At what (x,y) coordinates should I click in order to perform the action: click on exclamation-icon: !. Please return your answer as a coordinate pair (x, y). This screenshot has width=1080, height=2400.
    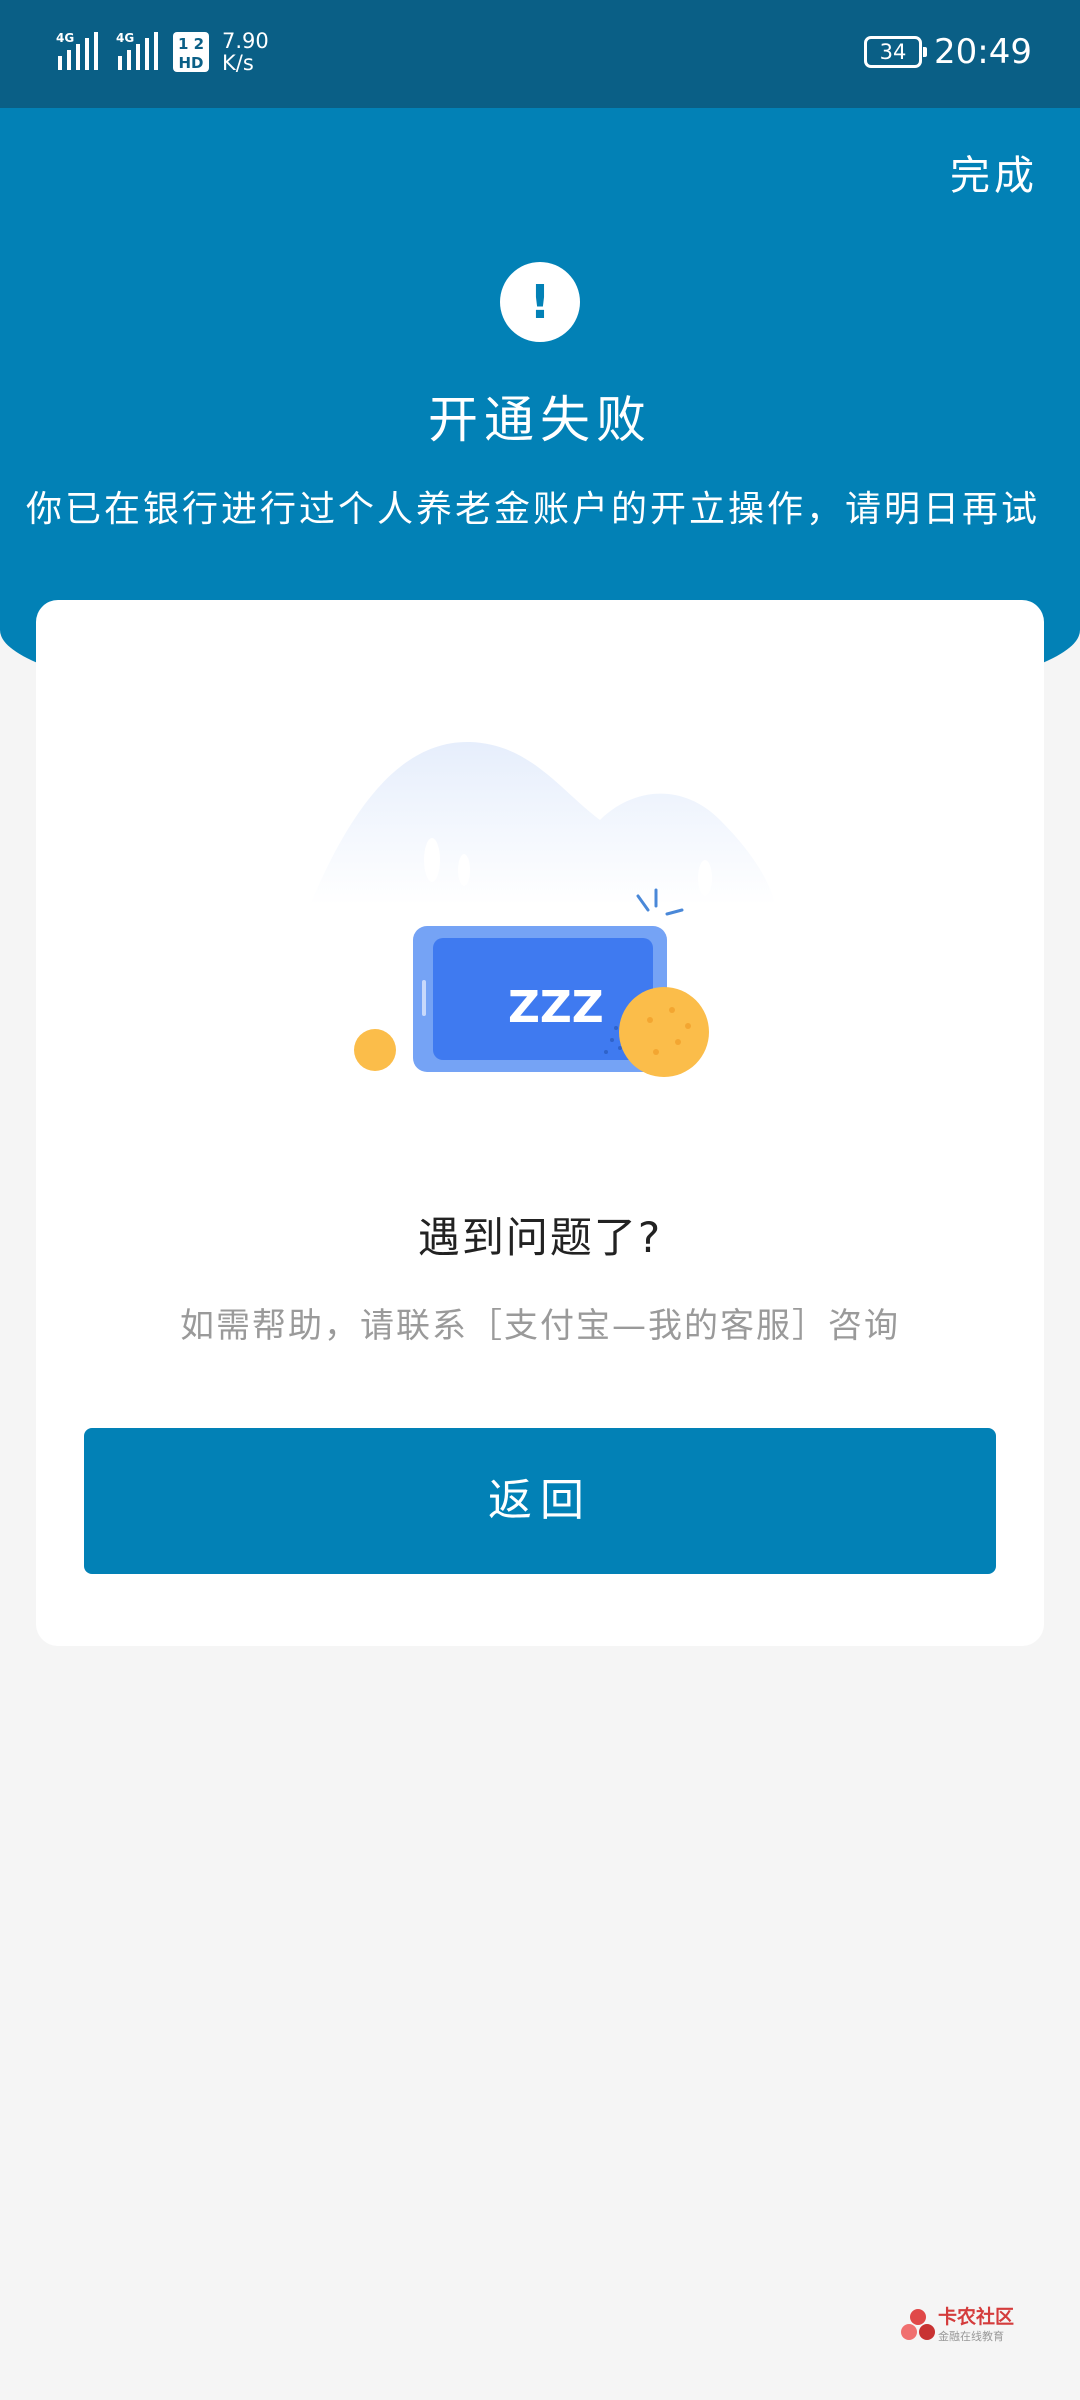
    Looking at the image, I should click on (540, 302).